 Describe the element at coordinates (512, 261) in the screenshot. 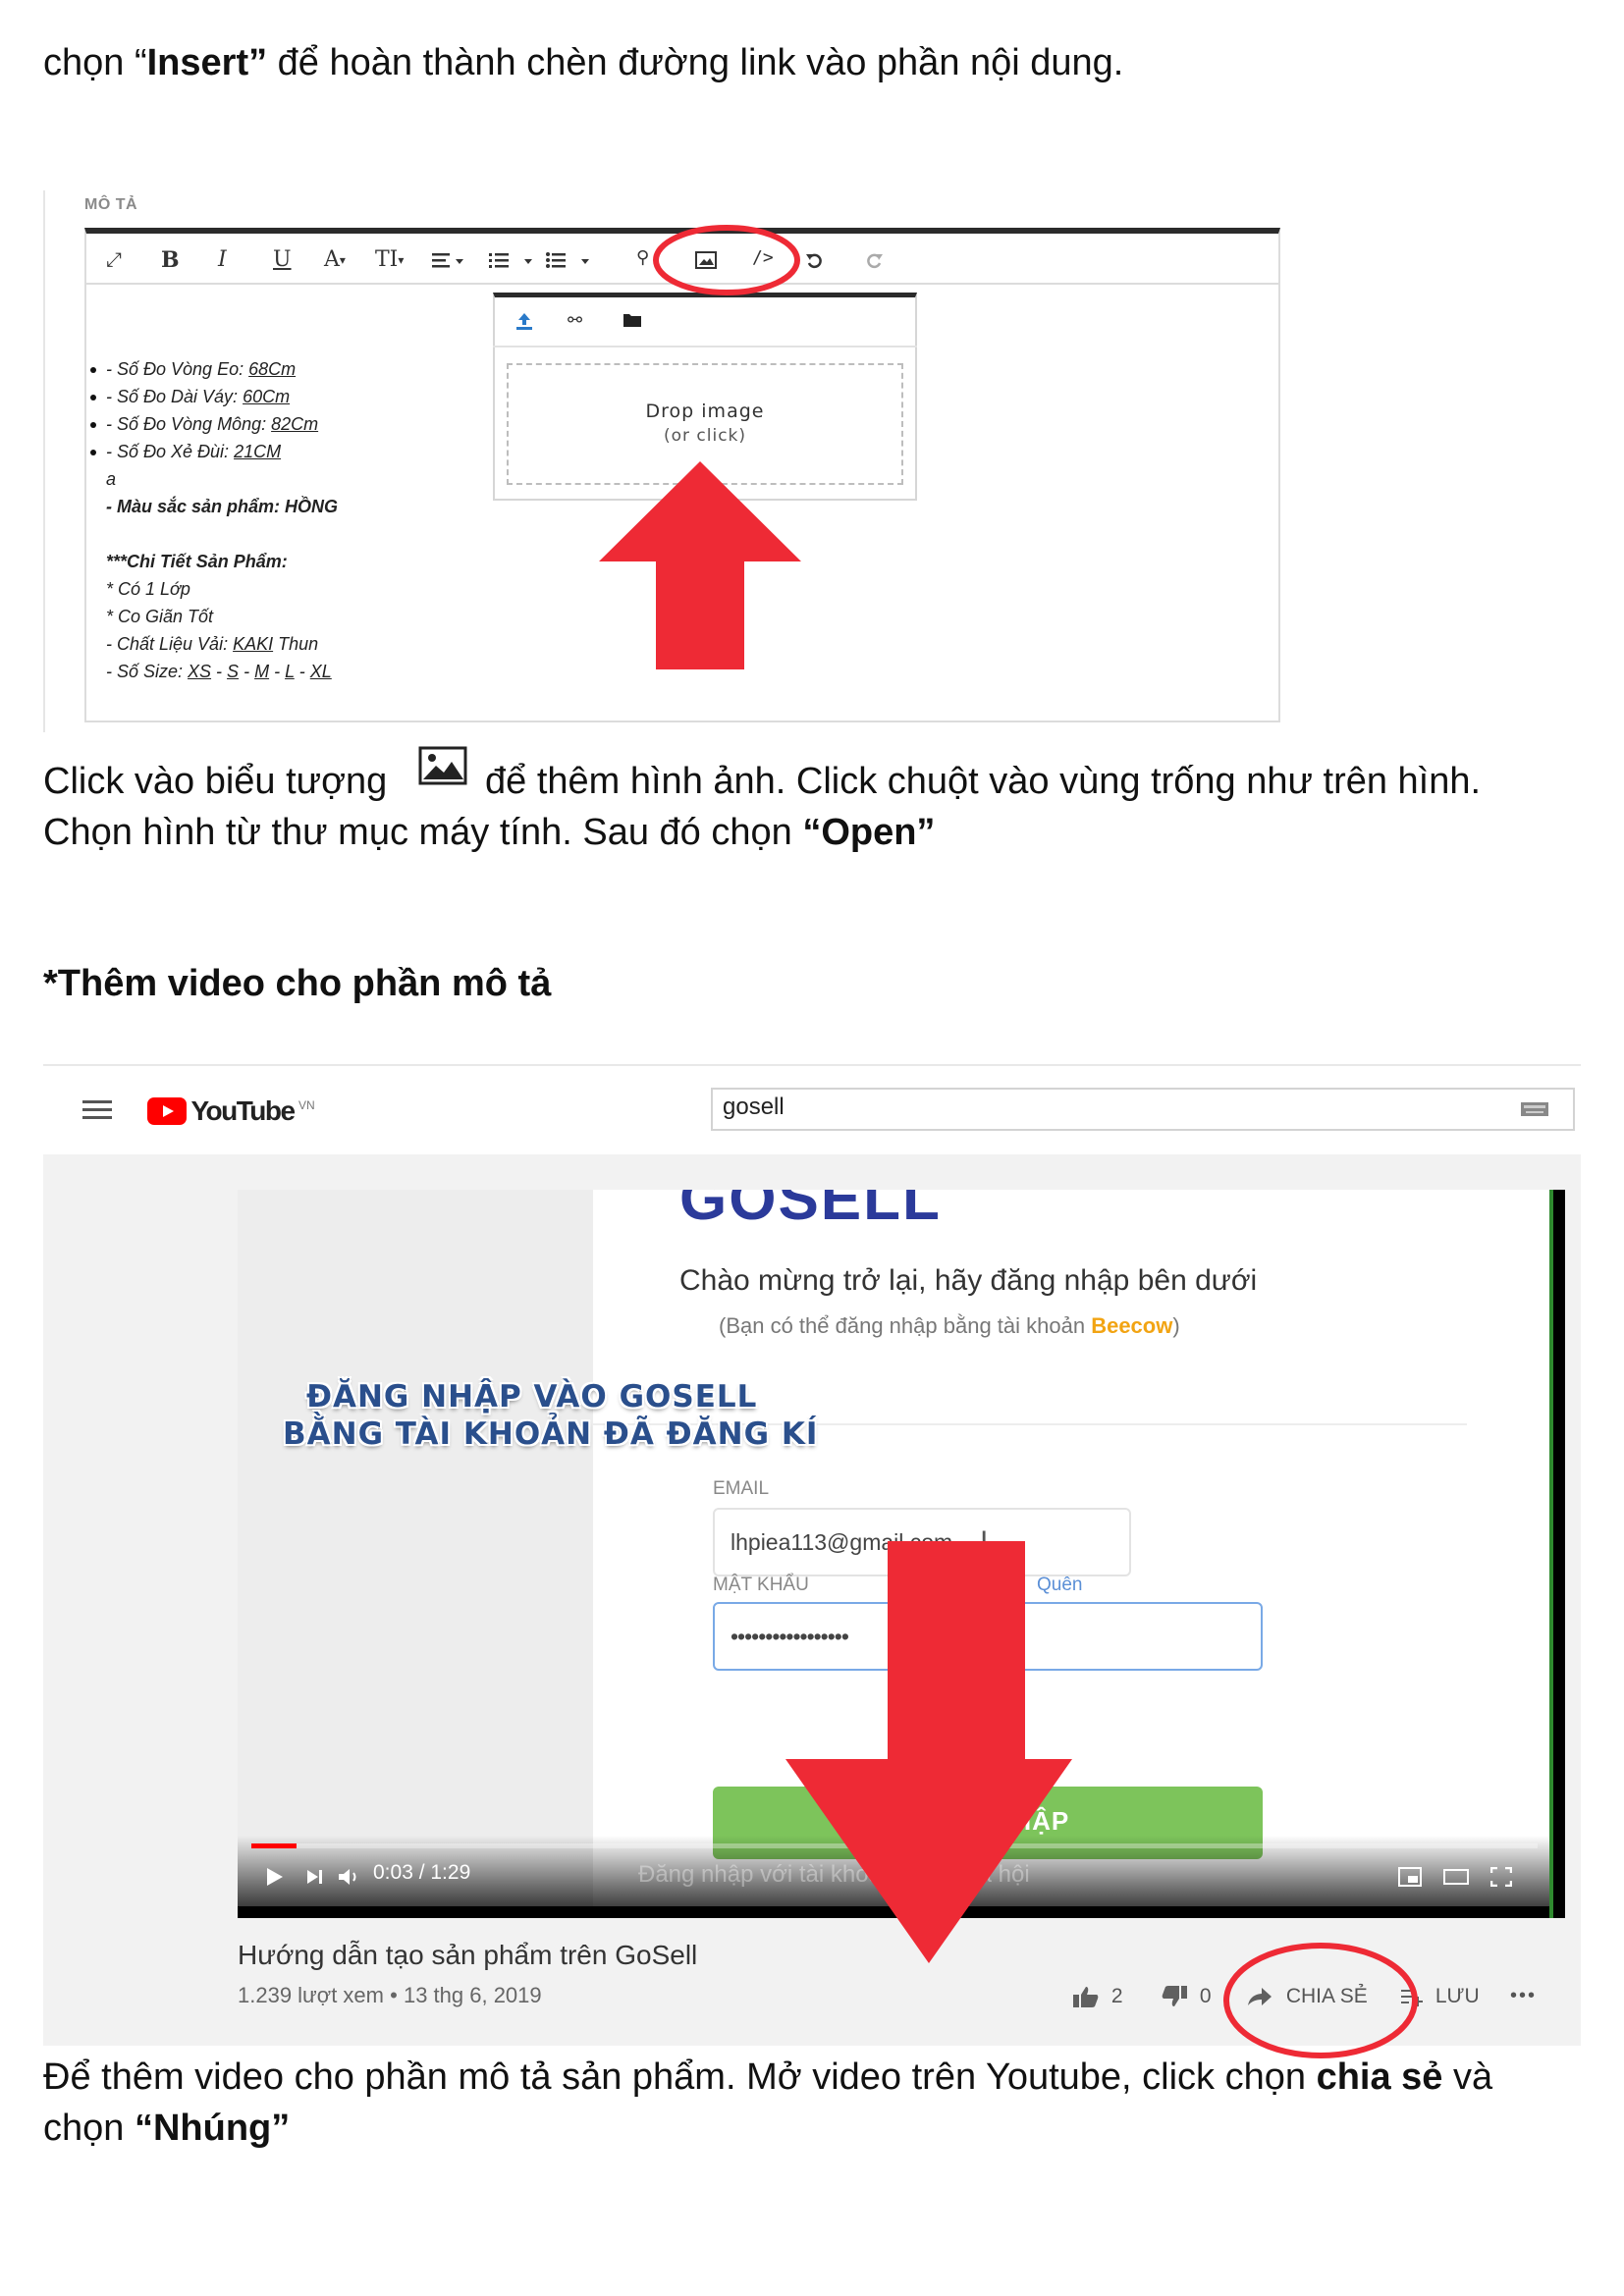

I see `ordered-list-icon` at that location.